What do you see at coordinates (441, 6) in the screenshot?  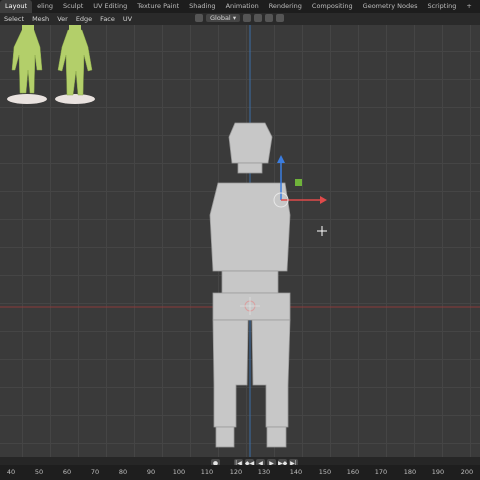 I see `tab-scripting: Scripting` at bounding box center [441, 6].